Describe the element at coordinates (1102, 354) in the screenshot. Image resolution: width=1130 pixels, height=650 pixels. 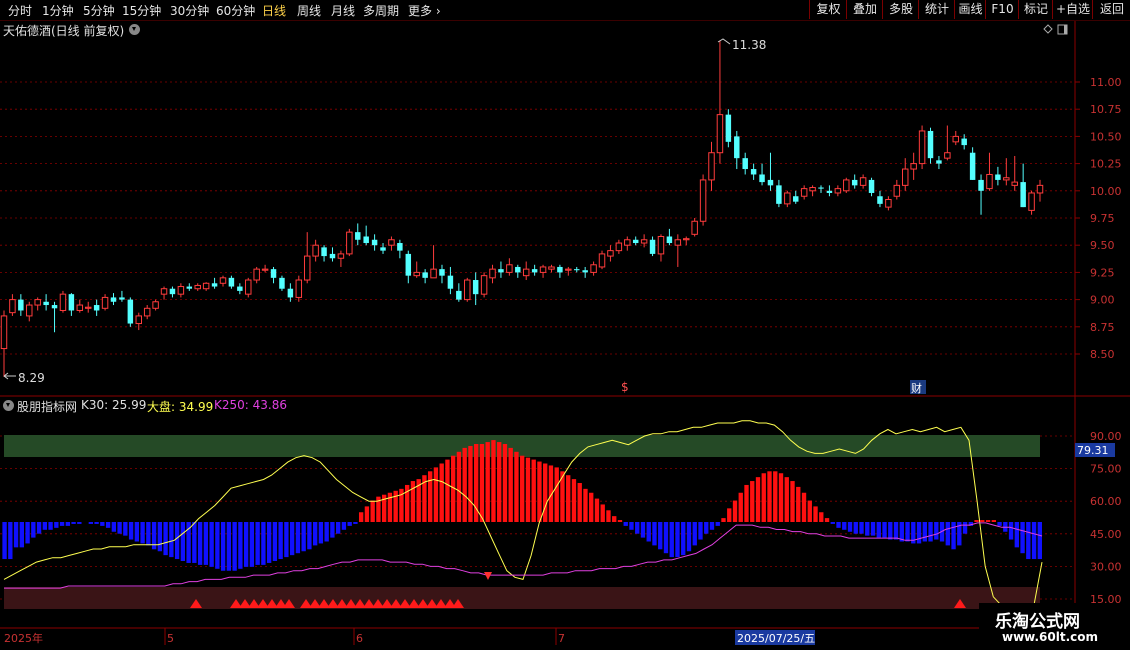
I see `price-tick-label: 8.50` at that location.